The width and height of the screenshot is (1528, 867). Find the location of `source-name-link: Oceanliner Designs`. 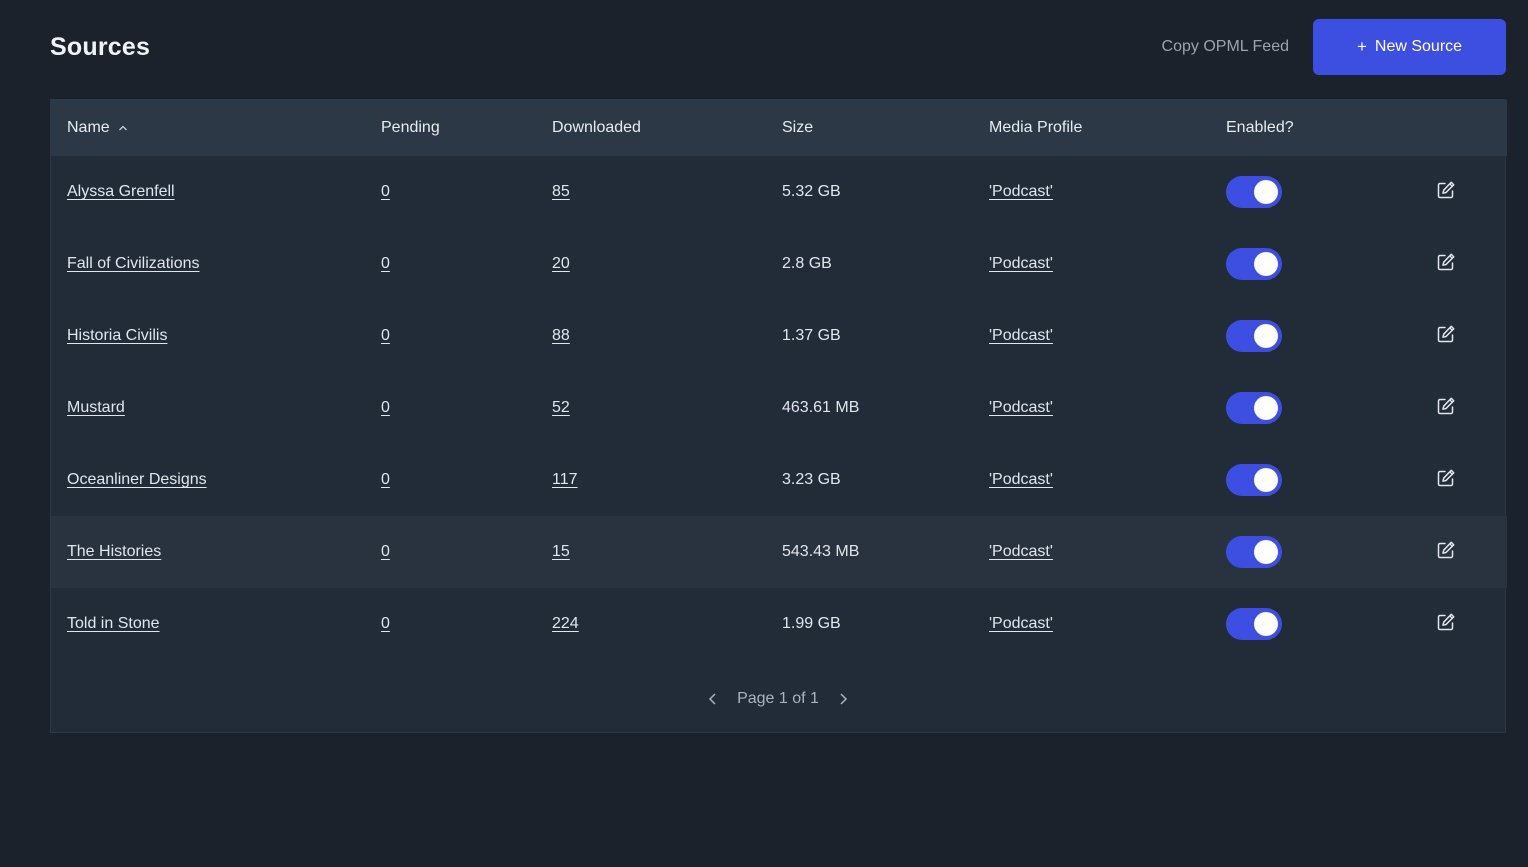

source-name-link: Oceanliner Designs is located at coordinates (137, 479).